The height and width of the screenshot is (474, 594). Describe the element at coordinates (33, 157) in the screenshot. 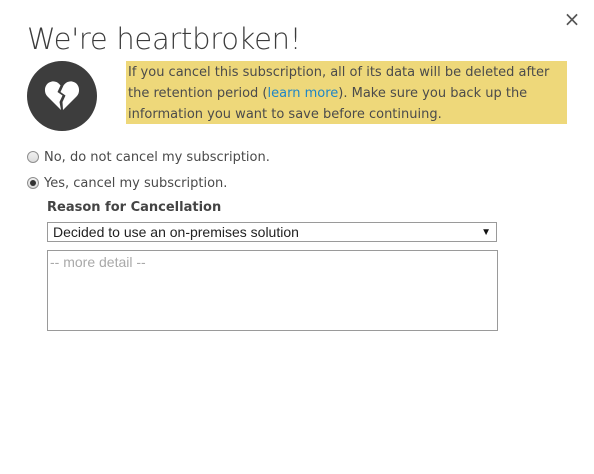

I see `radio-no-cancel` at that location.